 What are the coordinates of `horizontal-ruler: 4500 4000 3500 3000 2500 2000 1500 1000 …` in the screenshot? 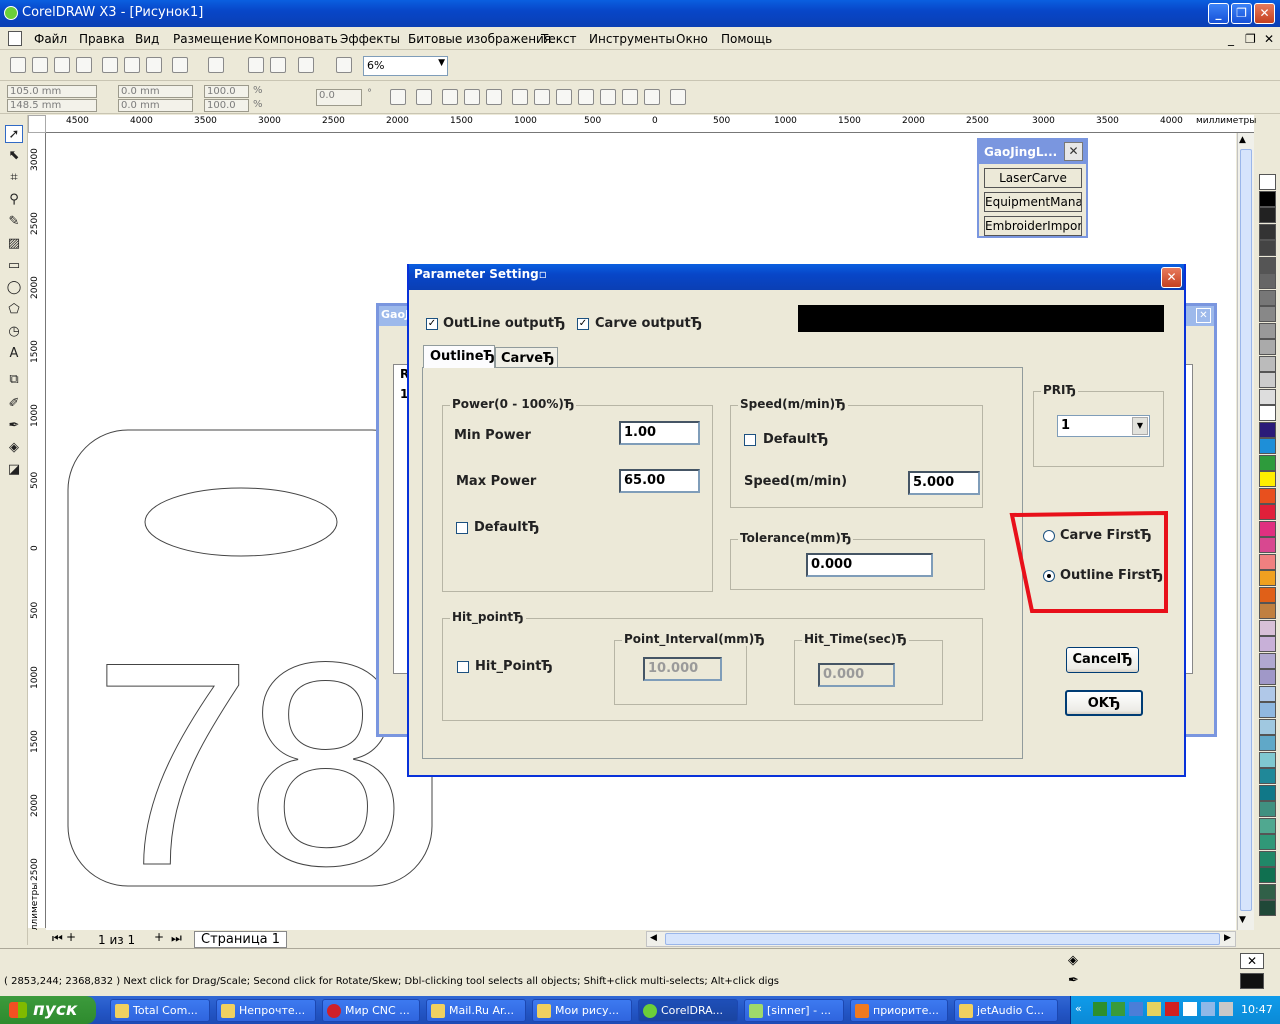 It's located at (651, 124).